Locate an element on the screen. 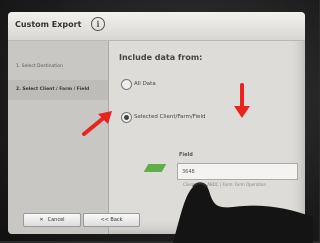  cancel-button: ✕ Cancel is located at coordinates (52, 220).